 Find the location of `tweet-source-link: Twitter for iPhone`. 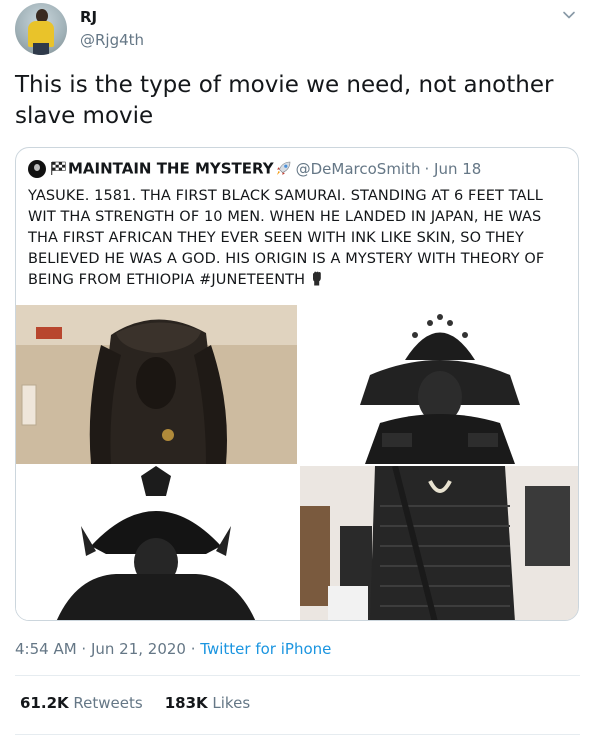

tweet-source-link: Twitter for iPhone is located at coordinates (265, 649).